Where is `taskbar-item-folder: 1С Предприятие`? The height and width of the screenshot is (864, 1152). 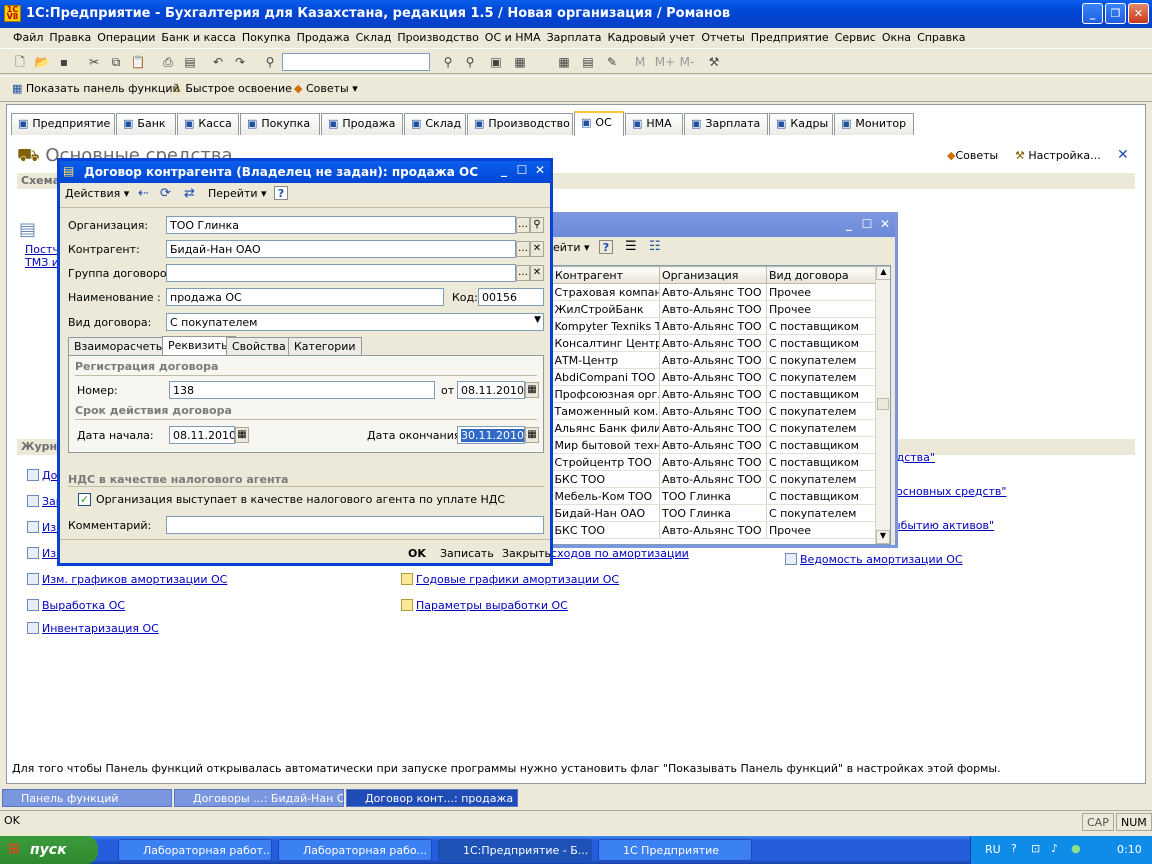
taskbar-item-folder: 1С Предприятие is located at coordinates (675, 850).